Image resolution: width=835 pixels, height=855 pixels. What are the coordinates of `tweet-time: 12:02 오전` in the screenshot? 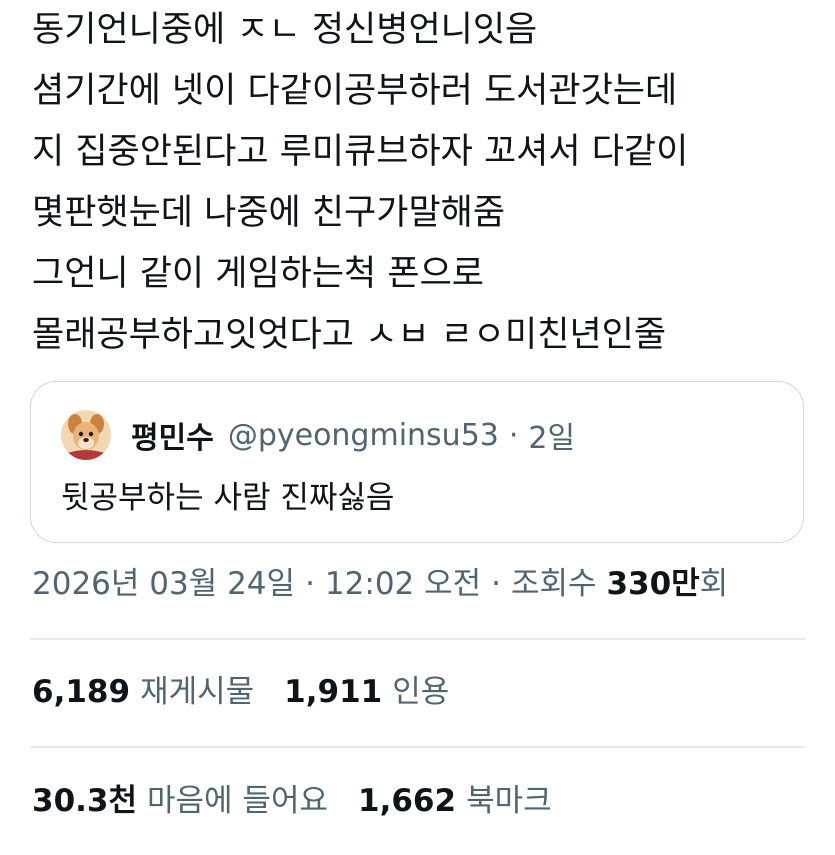 It's located at (403, 584).